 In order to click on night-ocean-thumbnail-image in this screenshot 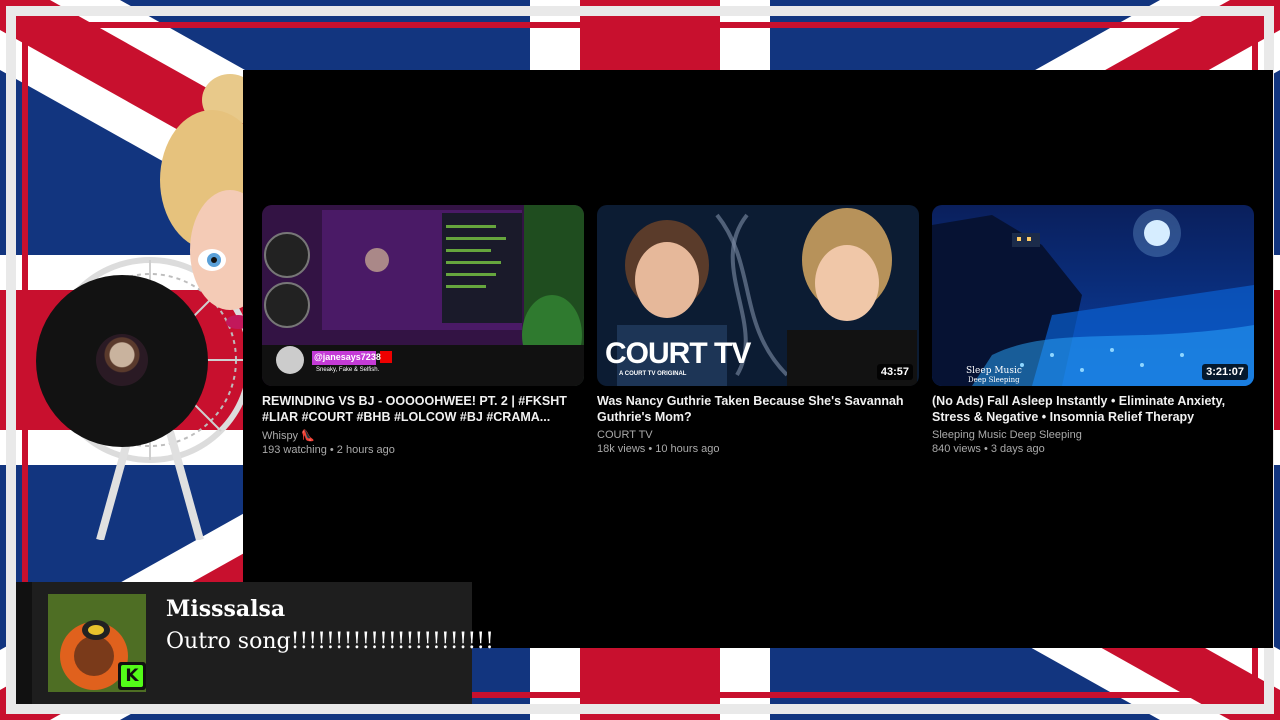, I will do `click(1093, 295)`.